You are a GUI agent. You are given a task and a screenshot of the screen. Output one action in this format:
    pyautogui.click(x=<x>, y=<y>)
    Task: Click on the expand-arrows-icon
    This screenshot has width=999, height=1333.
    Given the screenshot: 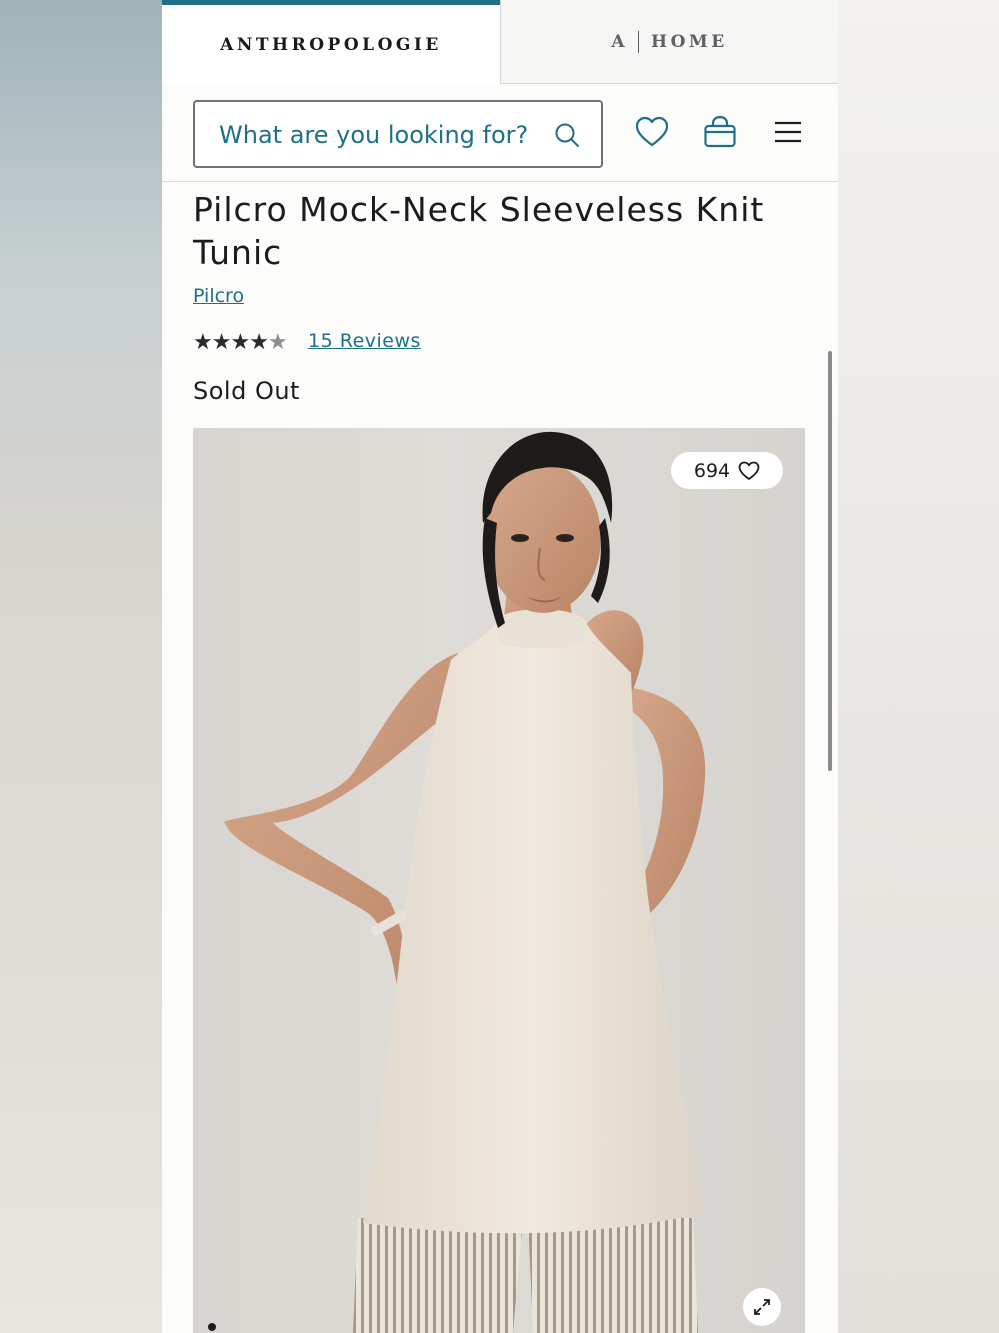 What is the action you would take?
    pyautogui.click(x=762, y=1307)
    